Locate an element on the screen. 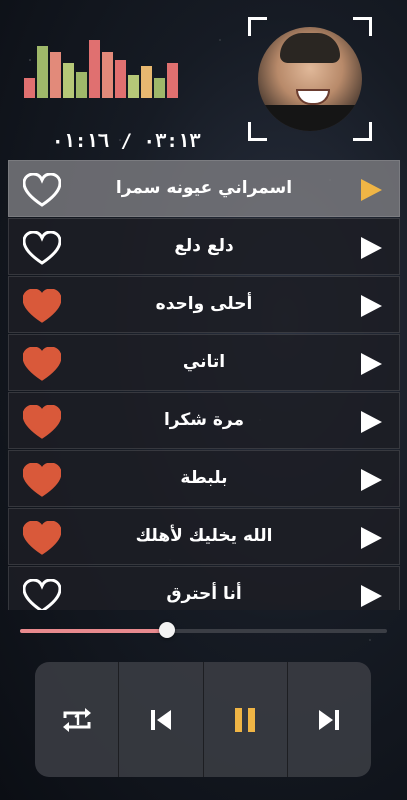  next-icon is located at coordinates (329, 719).